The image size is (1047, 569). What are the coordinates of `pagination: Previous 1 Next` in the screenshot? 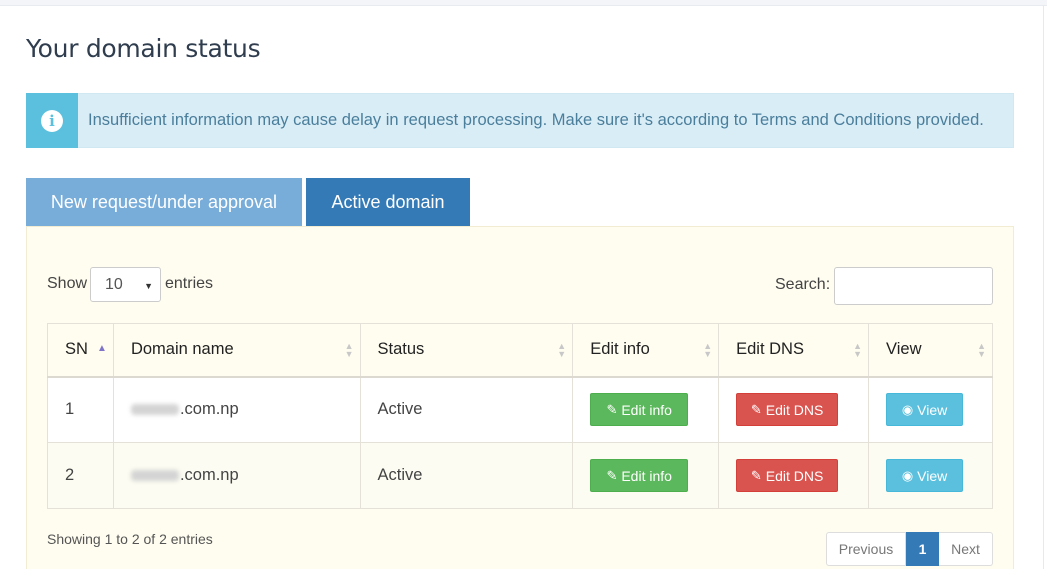 It's located at (909, 549).